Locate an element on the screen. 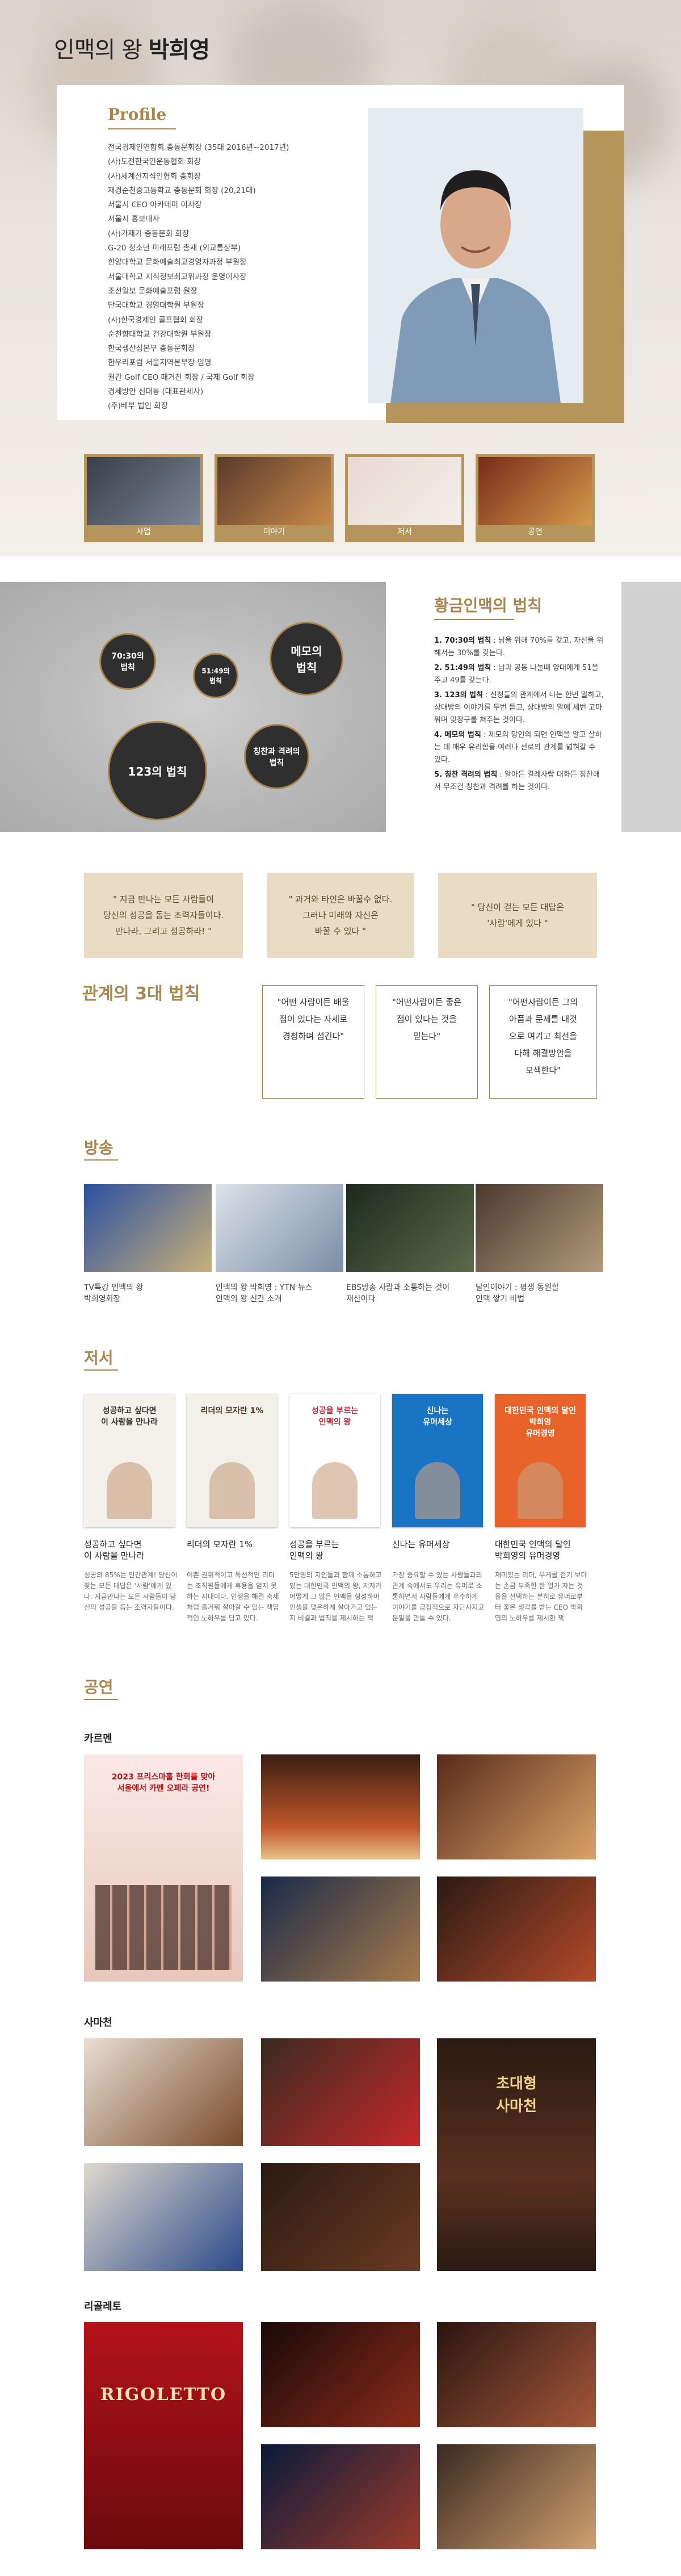  law-side-image is located at coordinates (651, 707).